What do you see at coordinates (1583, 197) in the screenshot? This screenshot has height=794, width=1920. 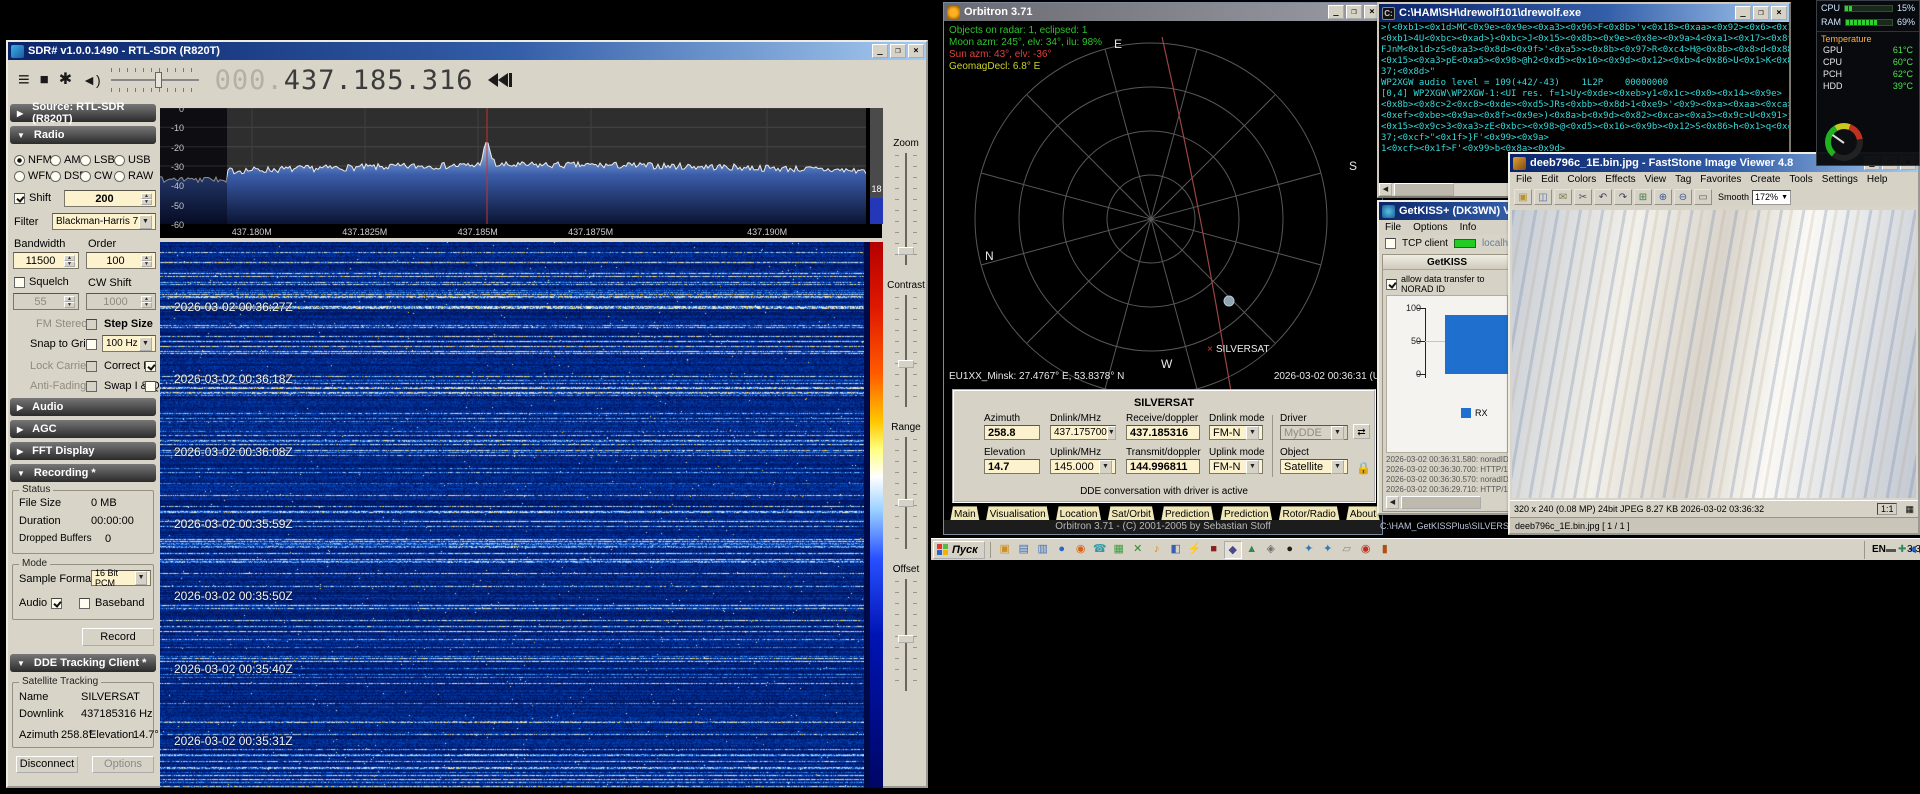 I see `toolbar-icon: ✂` at bounding box center [1583, 197].